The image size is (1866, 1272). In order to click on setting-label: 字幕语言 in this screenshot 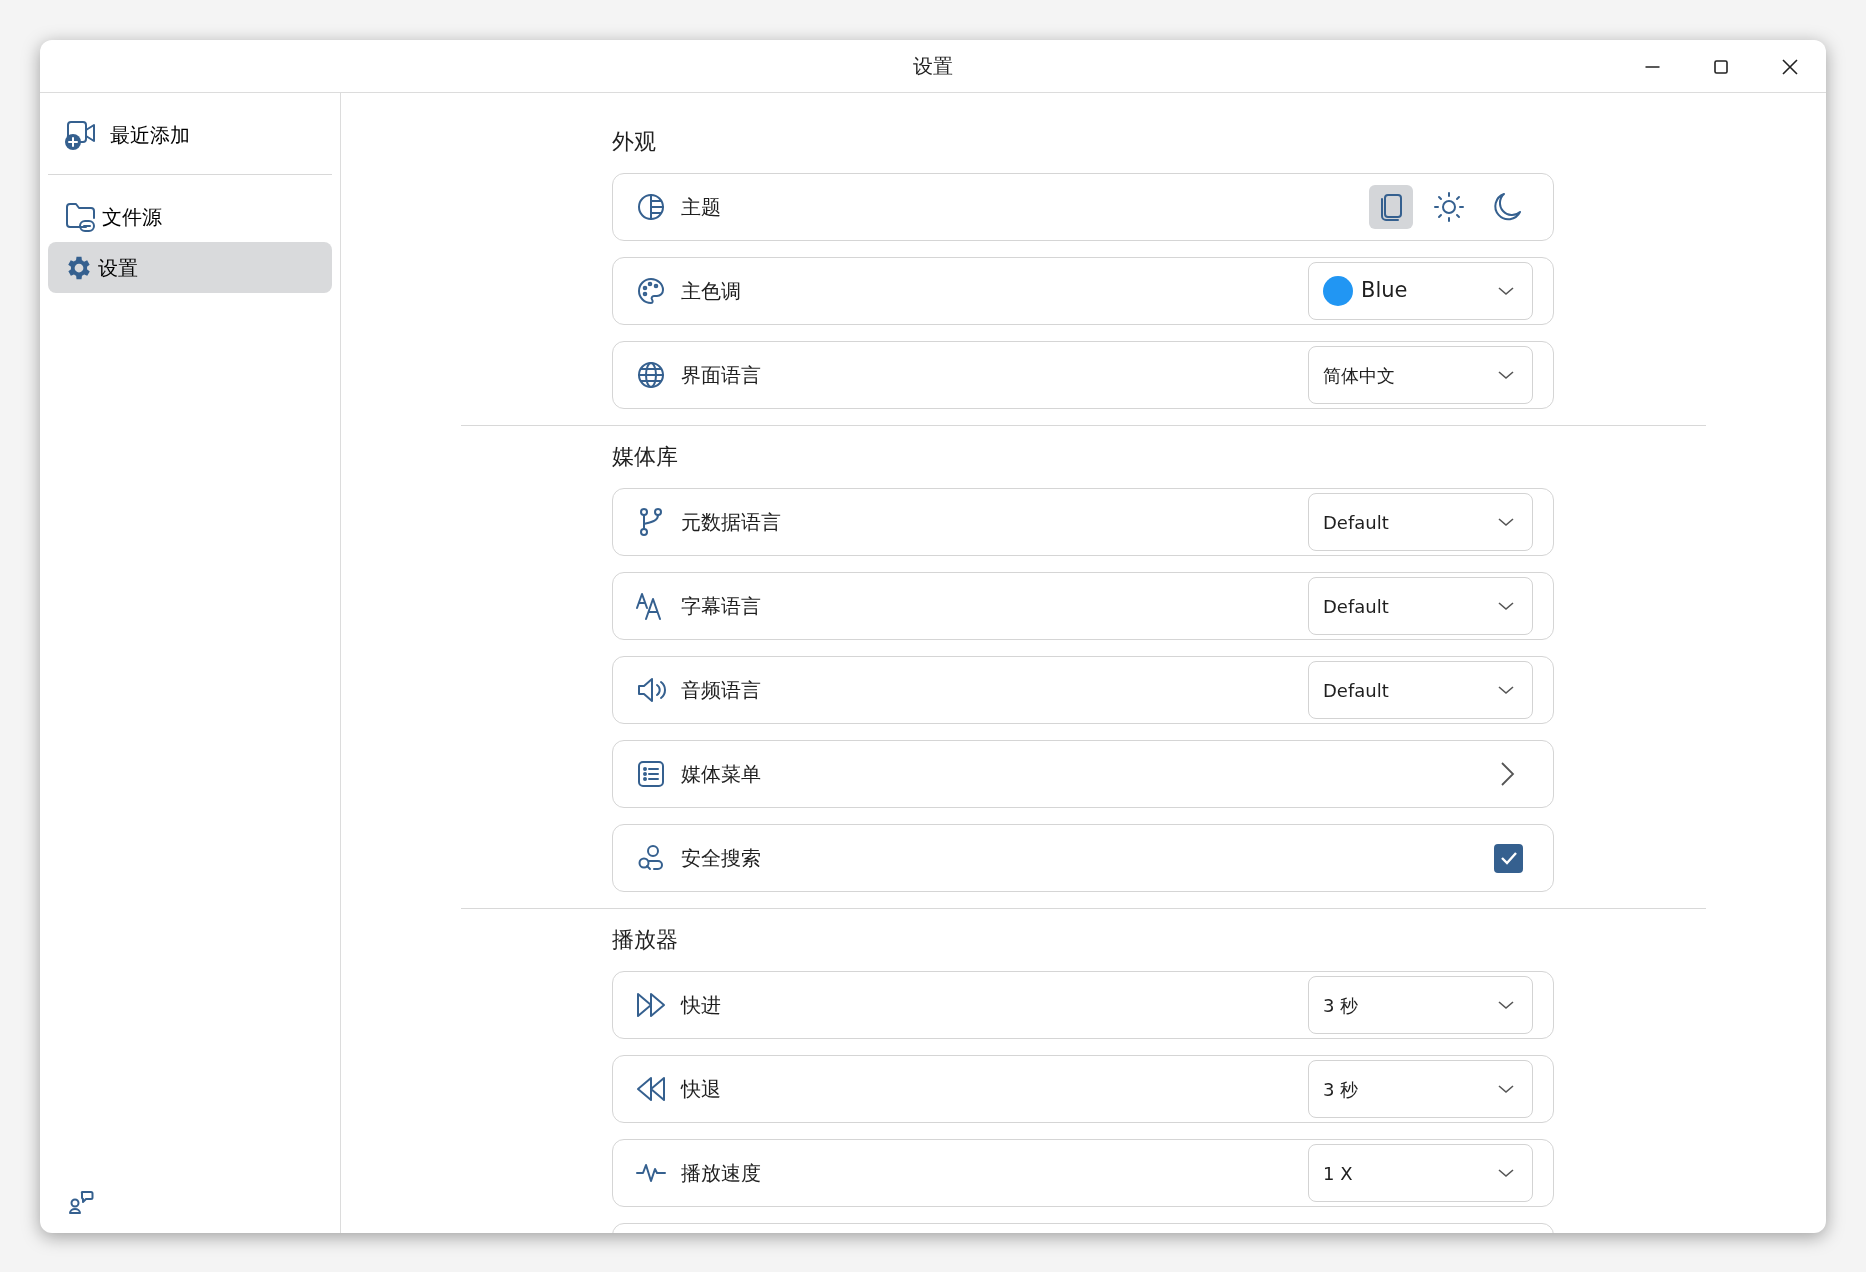, I will do `click(721, 606)`.